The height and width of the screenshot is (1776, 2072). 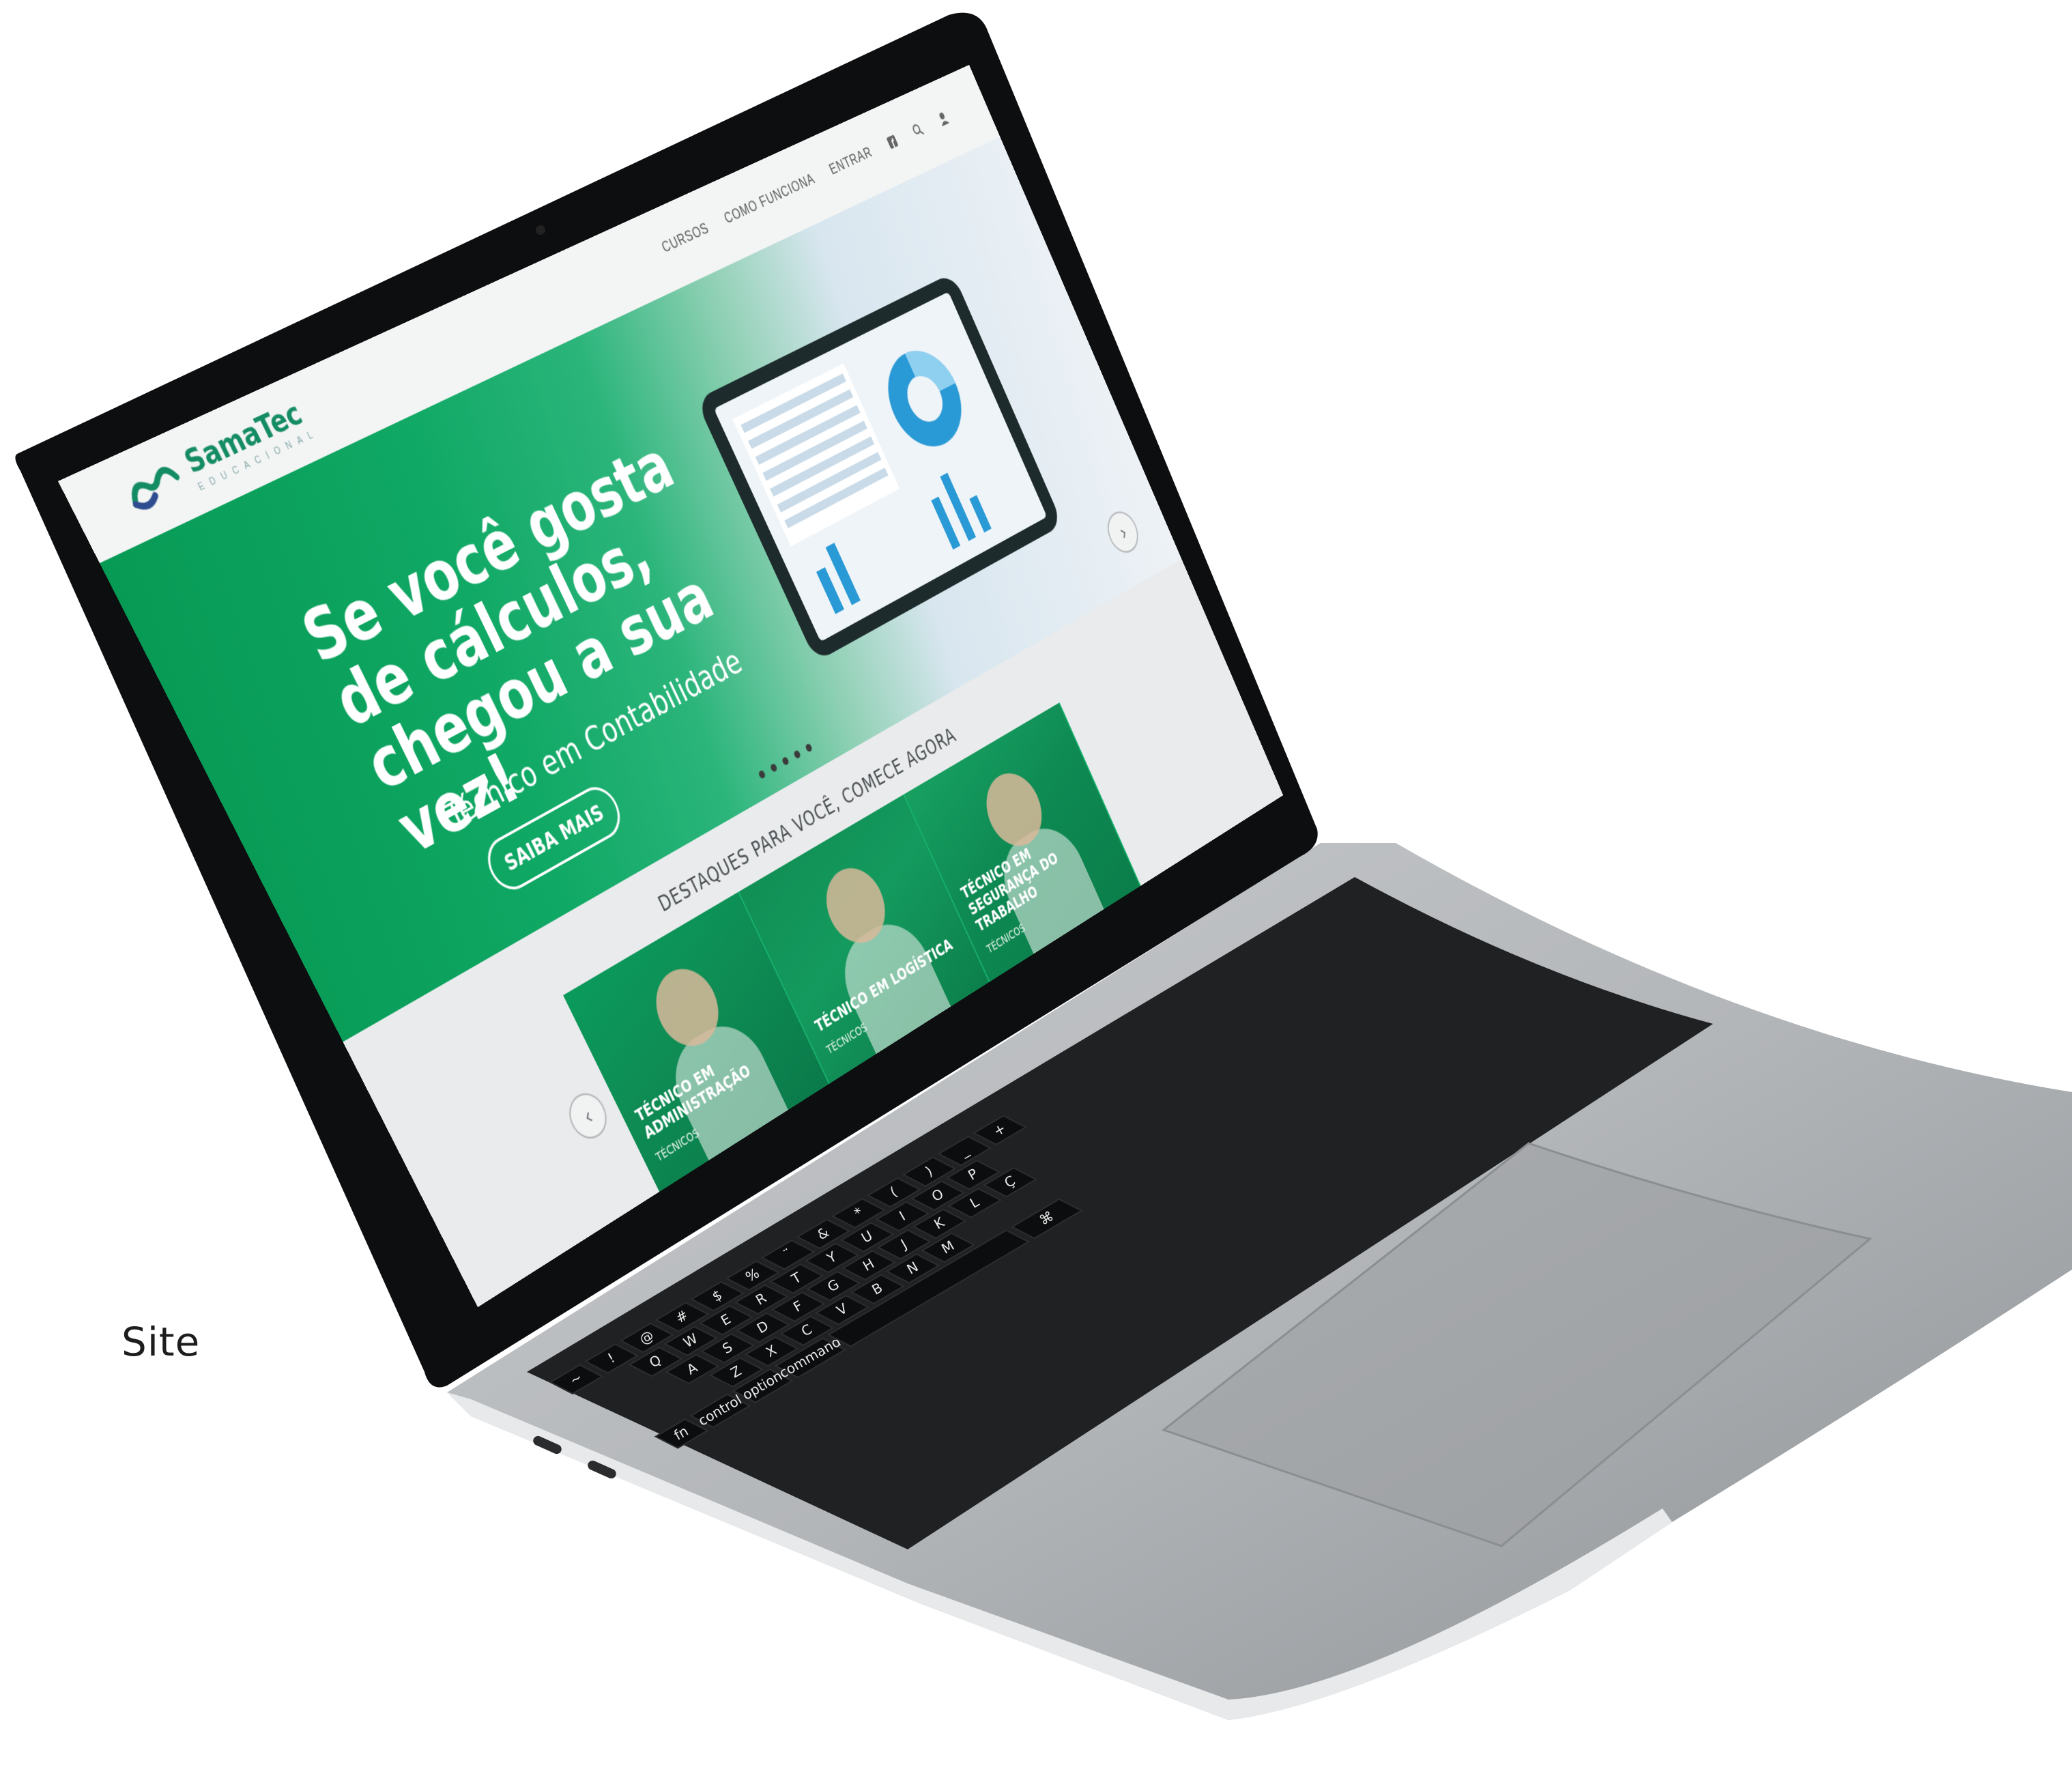 I want to click on menu-item-como-funciona: COMO FUNCIONA, so click(x=769, y=199).